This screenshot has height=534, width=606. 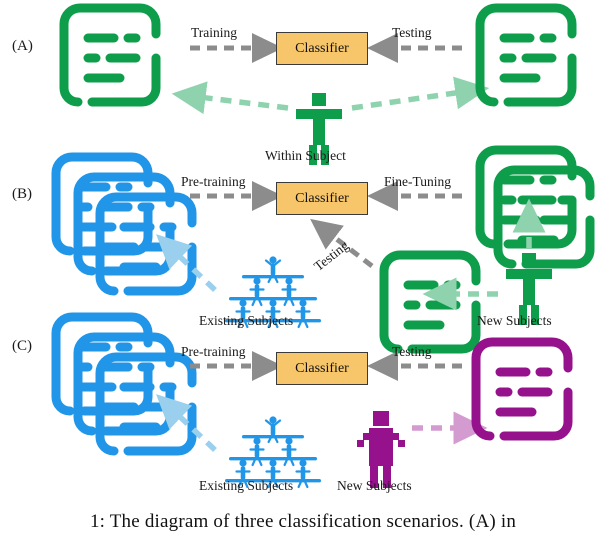 What do you see at coordinates (22, 46) in the screenshot?
I see `row-tag-a: (A)` at bounding box center [22, 46].